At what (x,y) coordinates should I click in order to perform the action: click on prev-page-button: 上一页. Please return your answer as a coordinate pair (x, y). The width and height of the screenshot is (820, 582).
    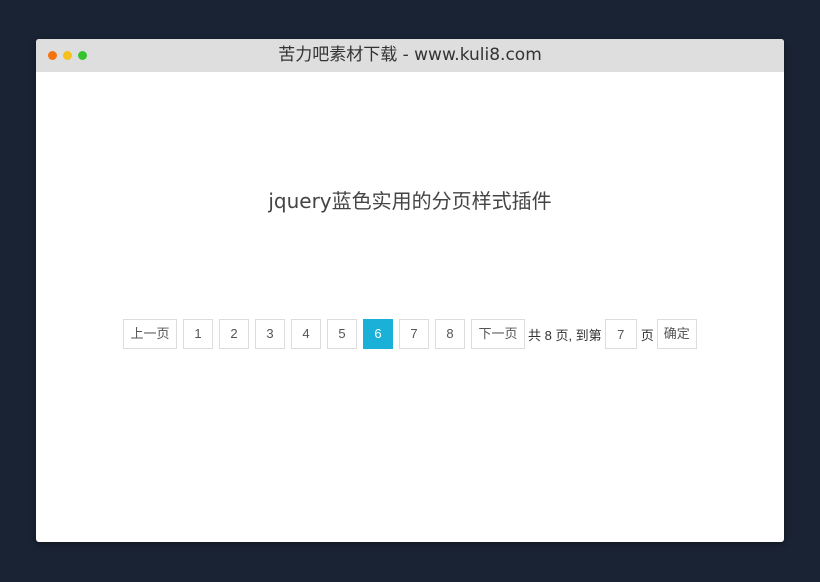
    Looking at the image, I should click on (150, 334).